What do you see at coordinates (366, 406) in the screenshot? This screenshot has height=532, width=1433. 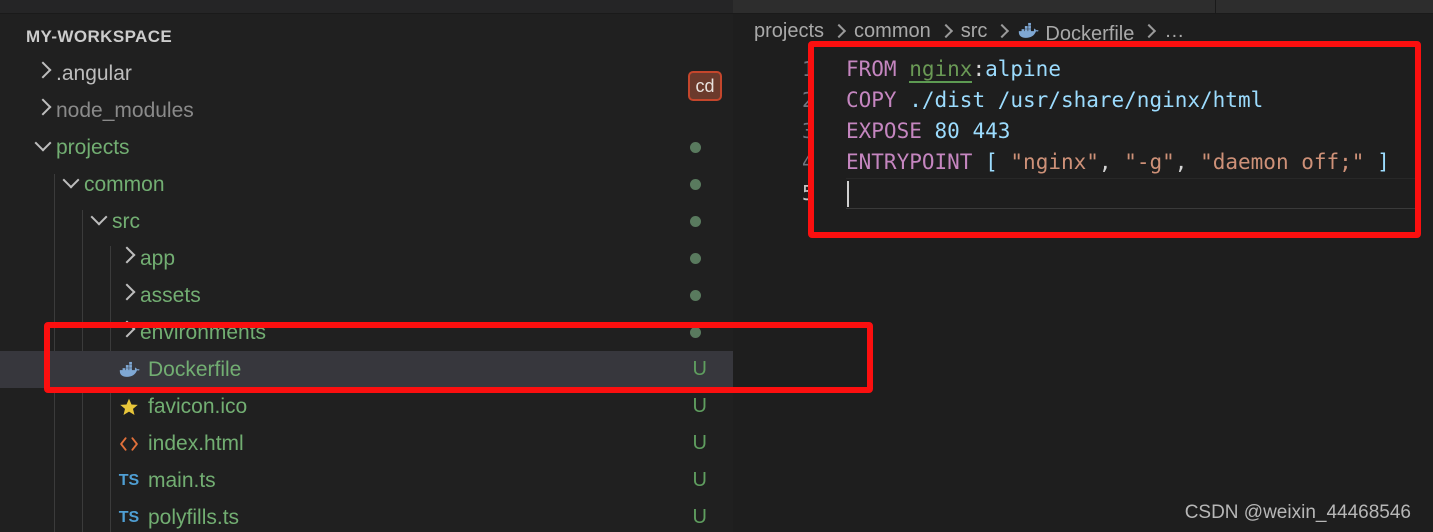 I see `tree-item-favicon-ico: favicon.ico U` at bounding box center [366, 406].